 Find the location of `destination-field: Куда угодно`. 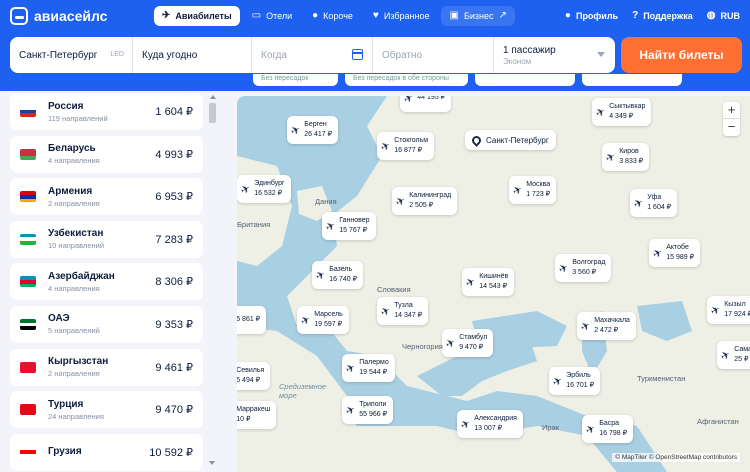

destination-field: Куда угодно is located at coordinates (192, 55).